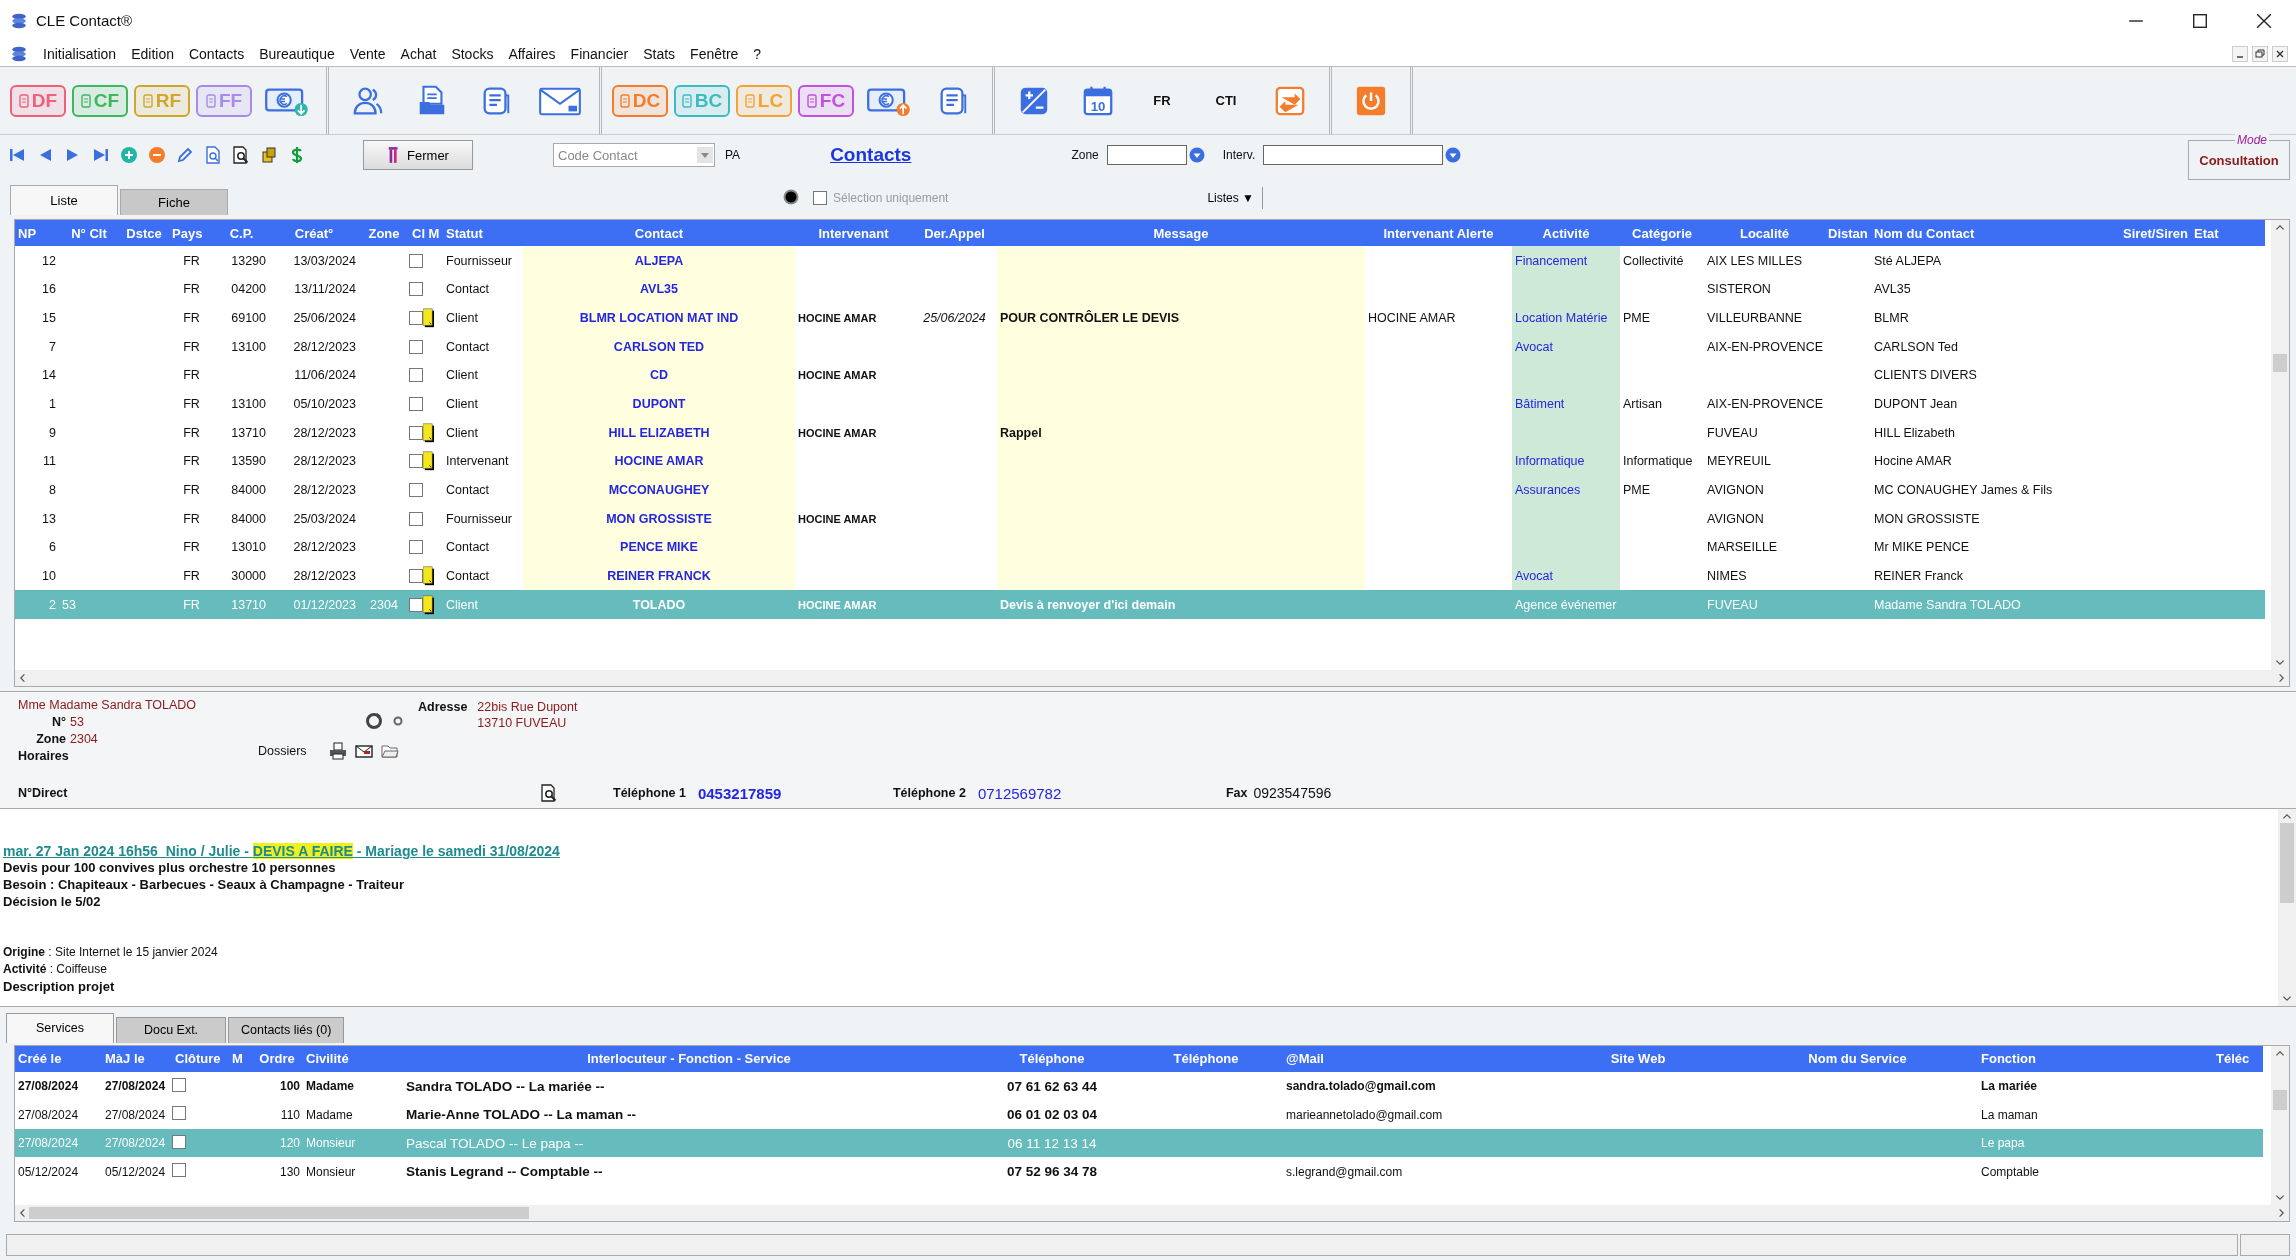  Describe the element at coordinates (281, 851) in the screenshot. I see `note-heading-link: mar. 27 Jan 2024 16h56 Nino / Julie - DEVIS A FAIRE - Mariage le samedi 31/08/2024` at that location.